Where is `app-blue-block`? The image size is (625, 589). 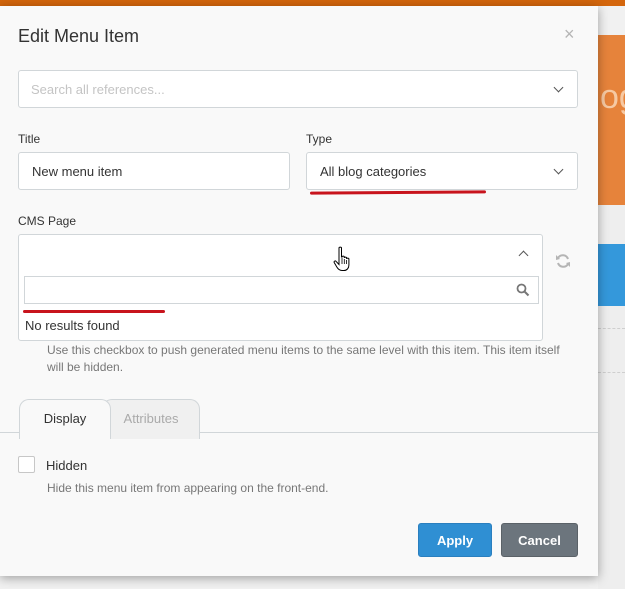 app-blue-block is located at coordinates (611, 275).